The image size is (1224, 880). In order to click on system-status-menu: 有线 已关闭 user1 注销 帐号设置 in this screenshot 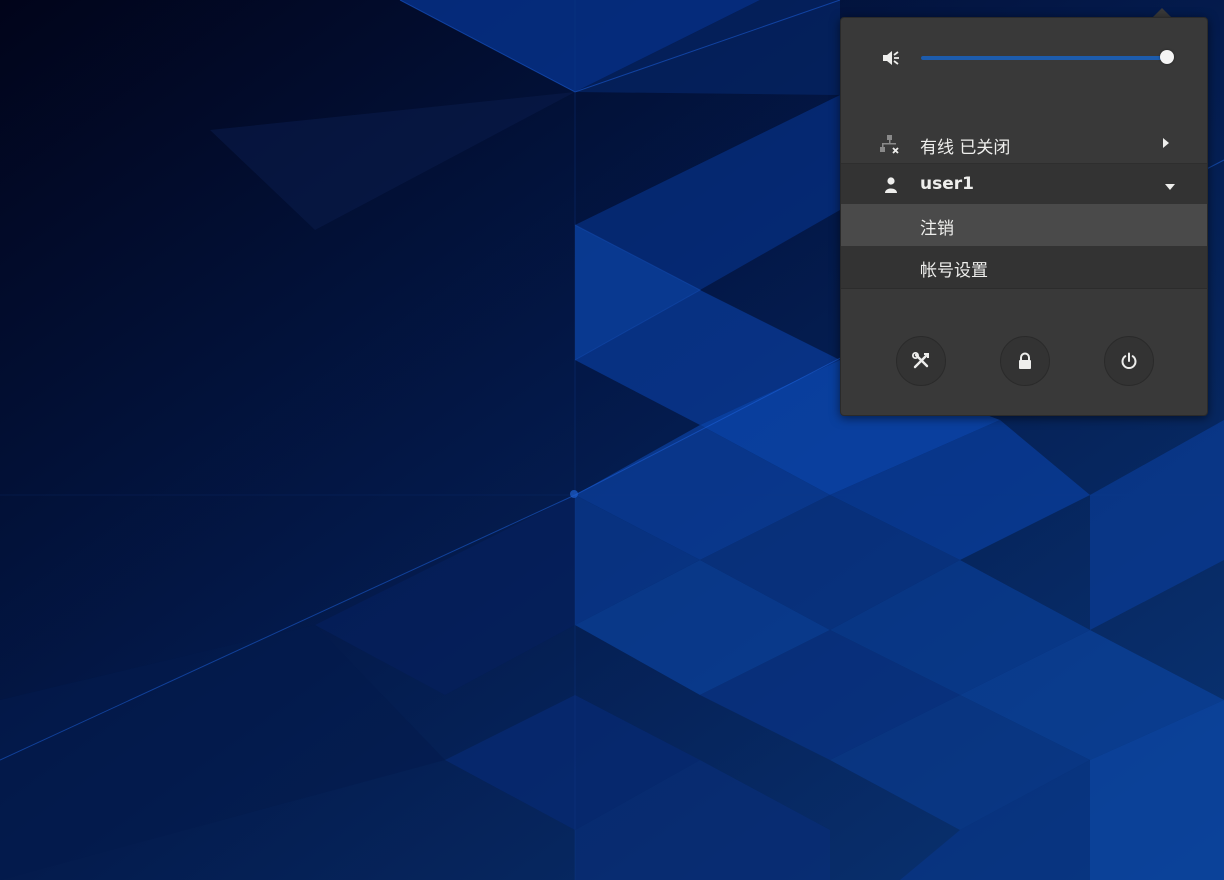, I will do `click(1024, 216)`.